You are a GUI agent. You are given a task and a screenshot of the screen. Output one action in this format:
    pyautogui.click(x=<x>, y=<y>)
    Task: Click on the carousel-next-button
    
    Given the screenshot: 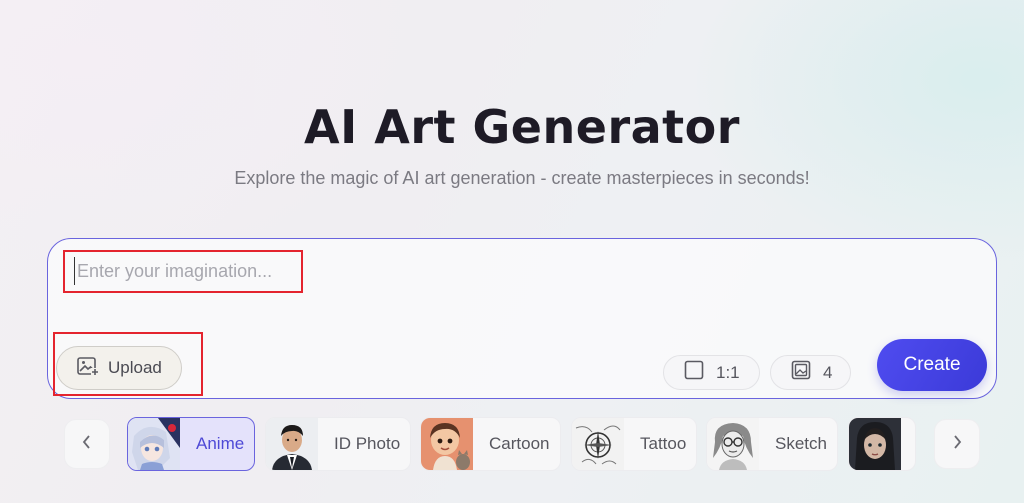 What is the action you would take?
    pyautogui.click(x=957, y=444)
    